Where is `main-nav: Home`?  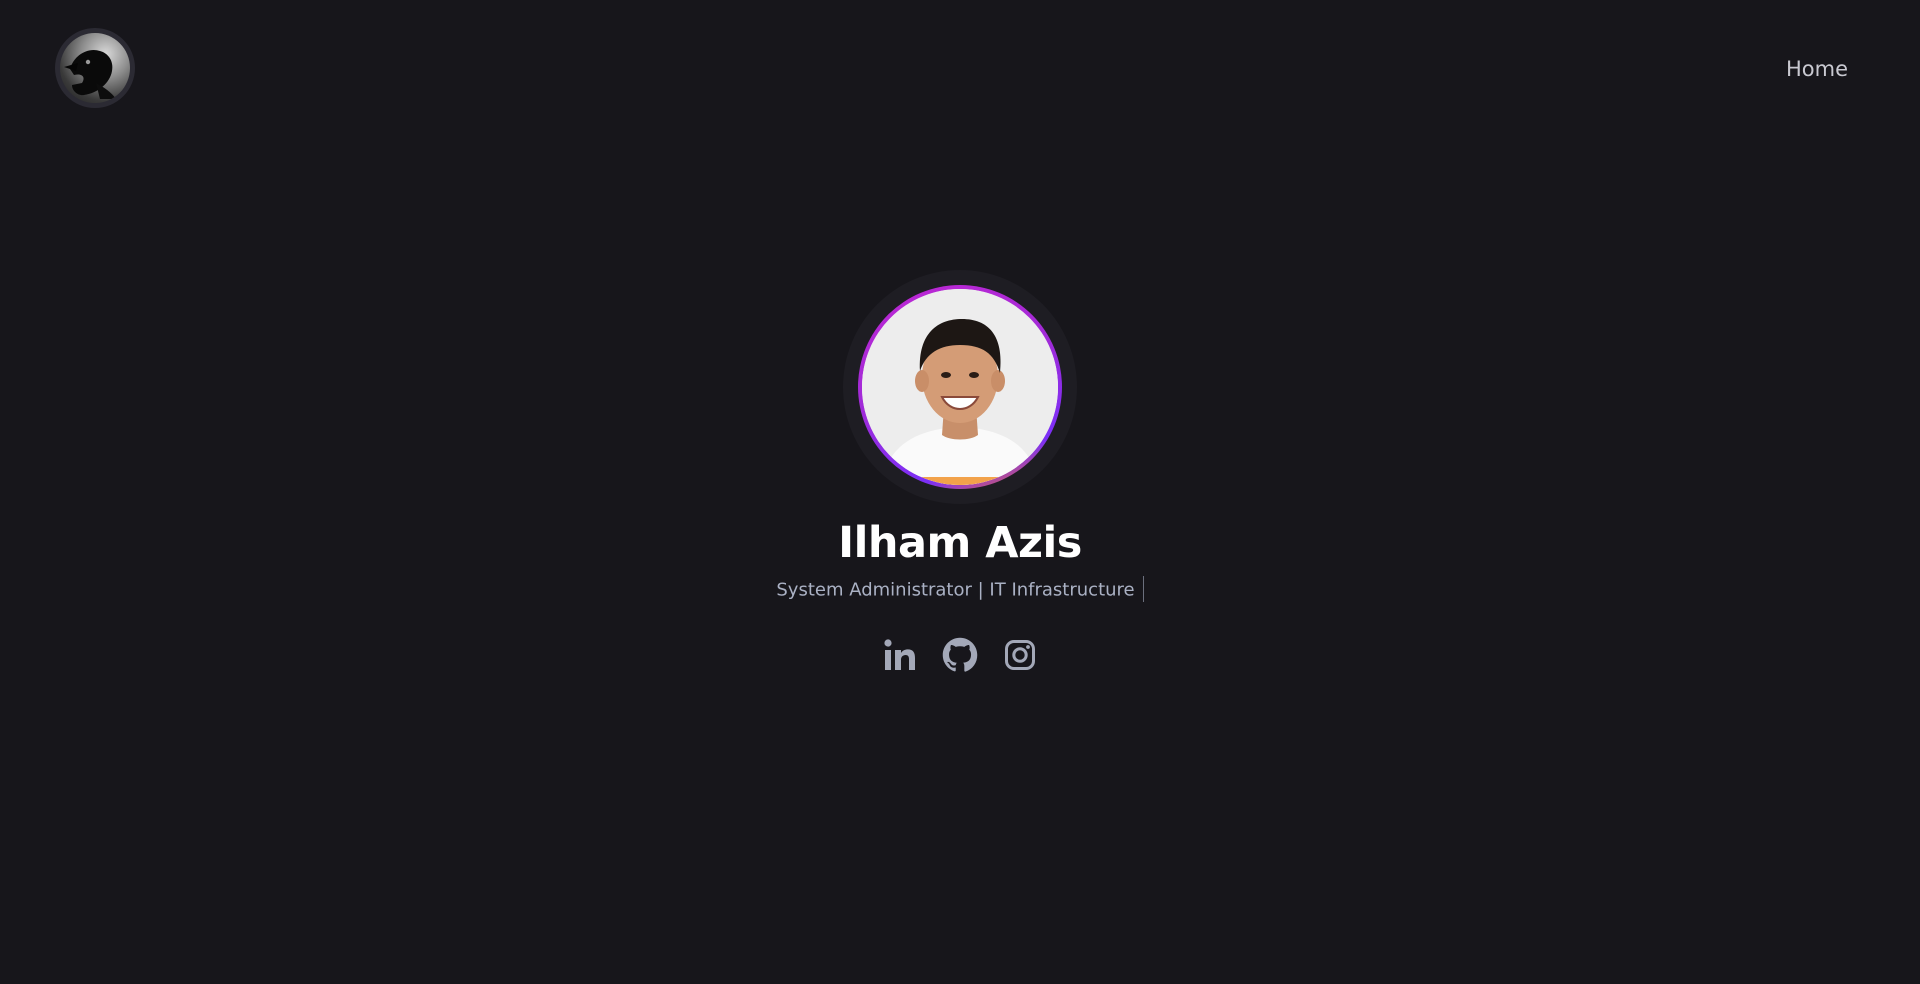
main-nav: Home is located at coordinates (1817, 69).